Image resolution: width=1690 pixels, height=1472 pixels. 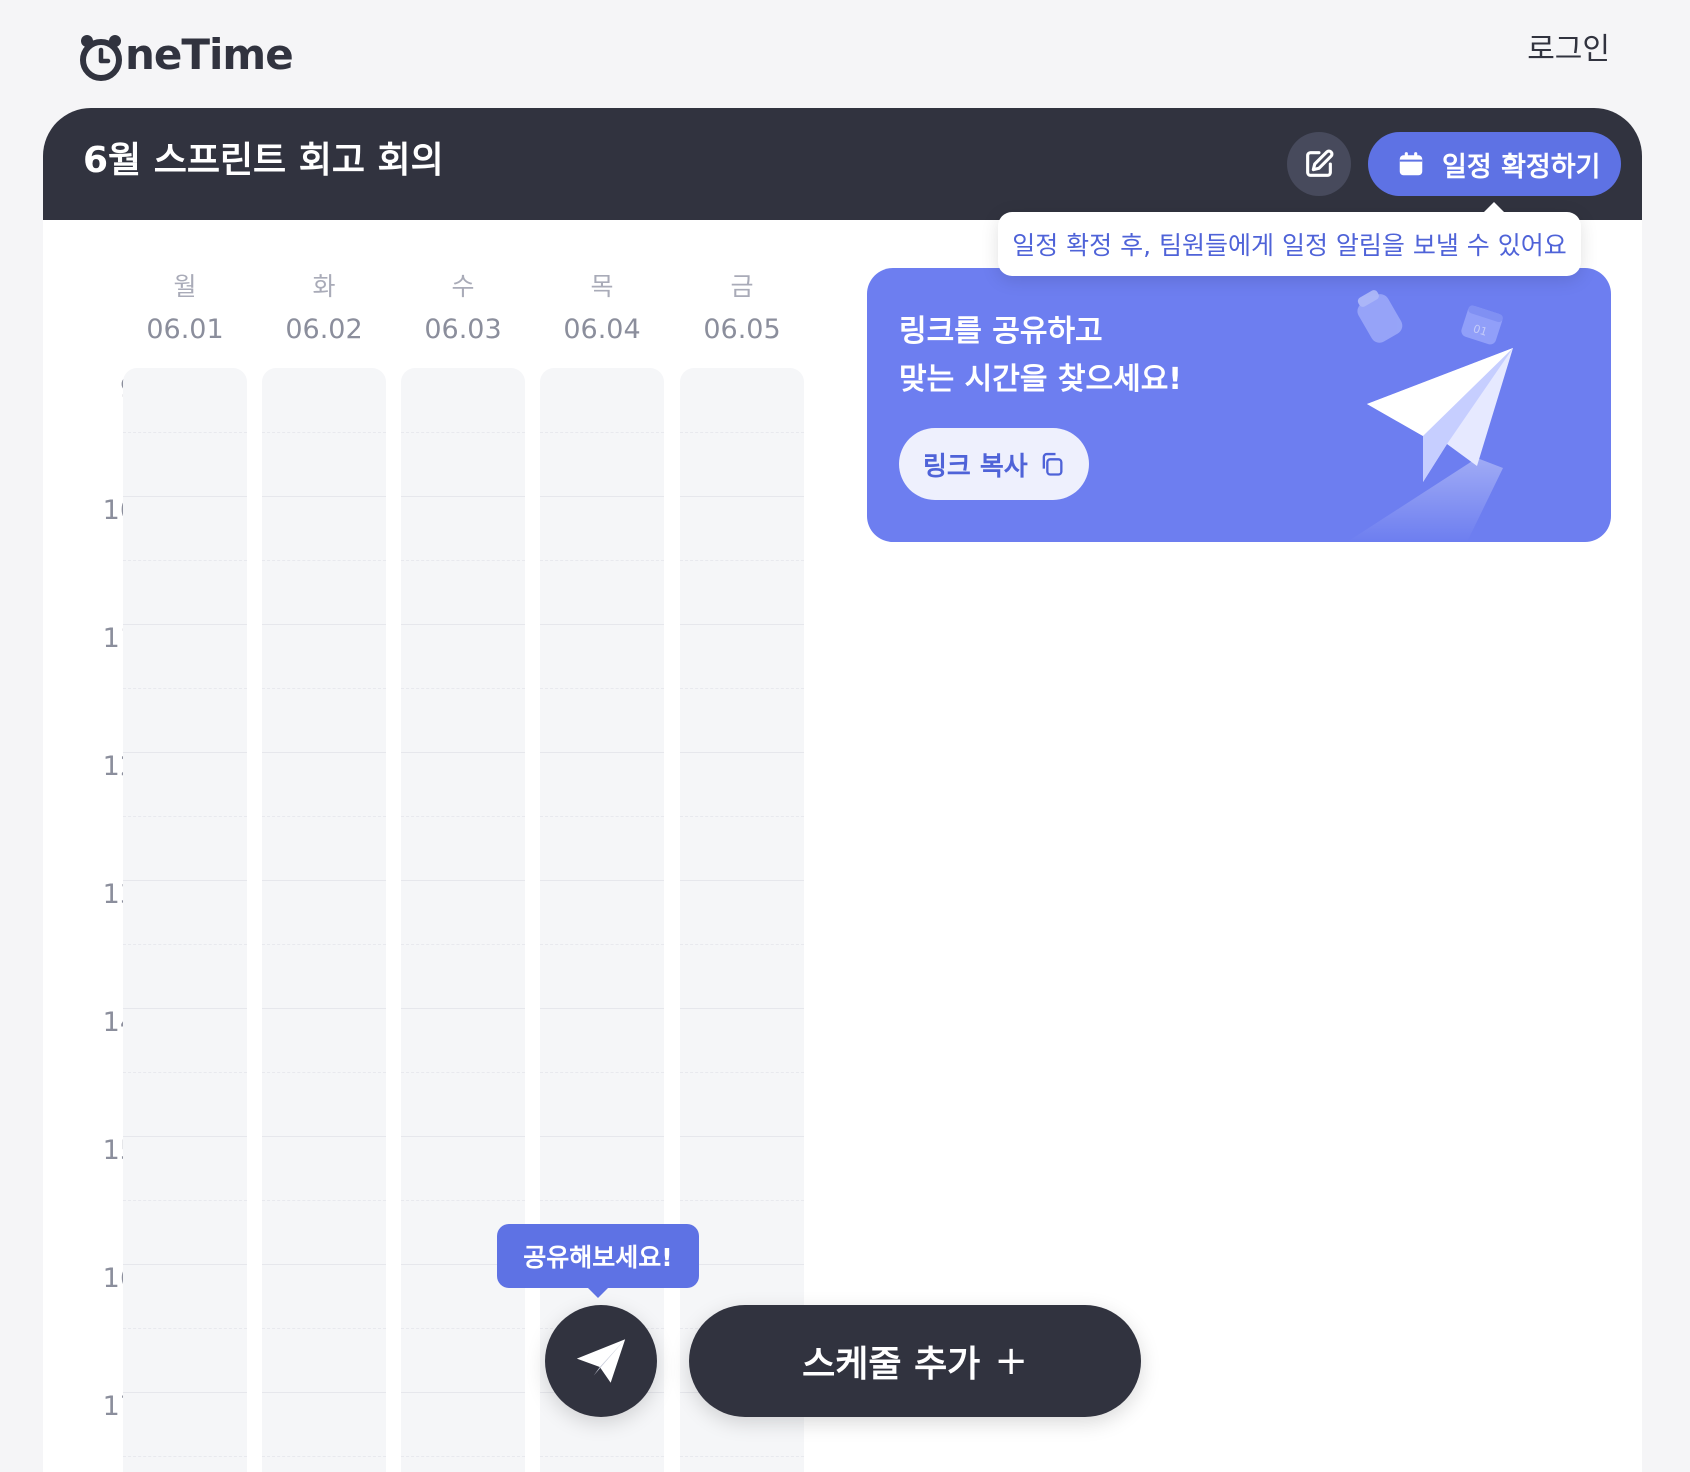 I want to click on share-link-card: 링크를 공유하고 맞는 시간을 찾으세요! 링크 복사 01, so click(x=1239, y=405).